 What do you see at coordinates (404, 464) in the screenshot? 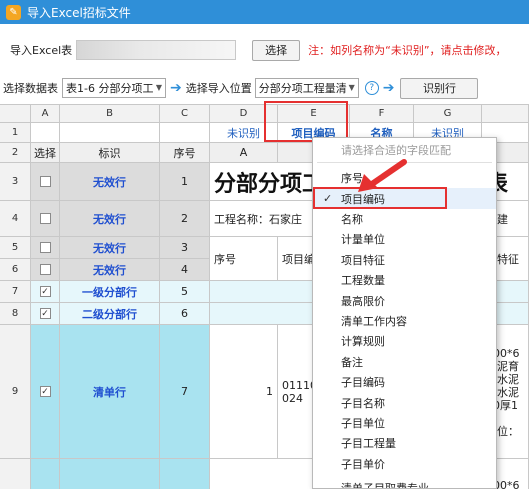
I see `menu-item-sub-price: 子目单价` at bounding box center [404, 464].